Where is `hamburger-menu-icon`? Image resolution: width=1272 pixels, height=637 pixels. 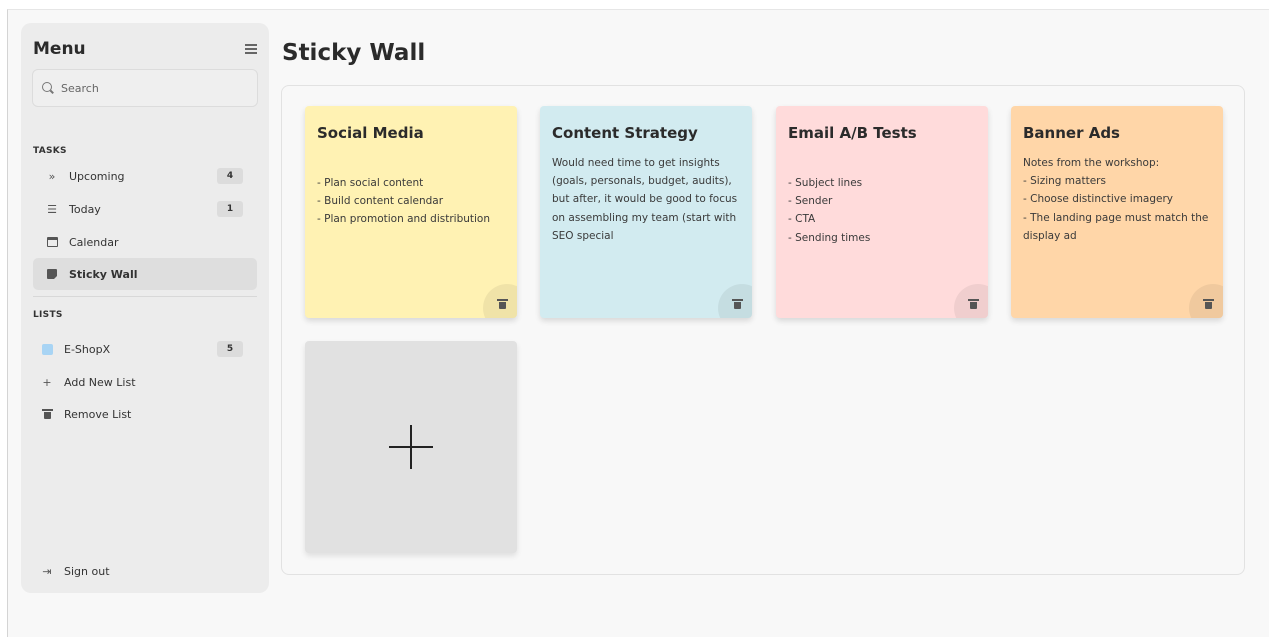 hamburger-menu-icon is located at coordinates (252, 49).